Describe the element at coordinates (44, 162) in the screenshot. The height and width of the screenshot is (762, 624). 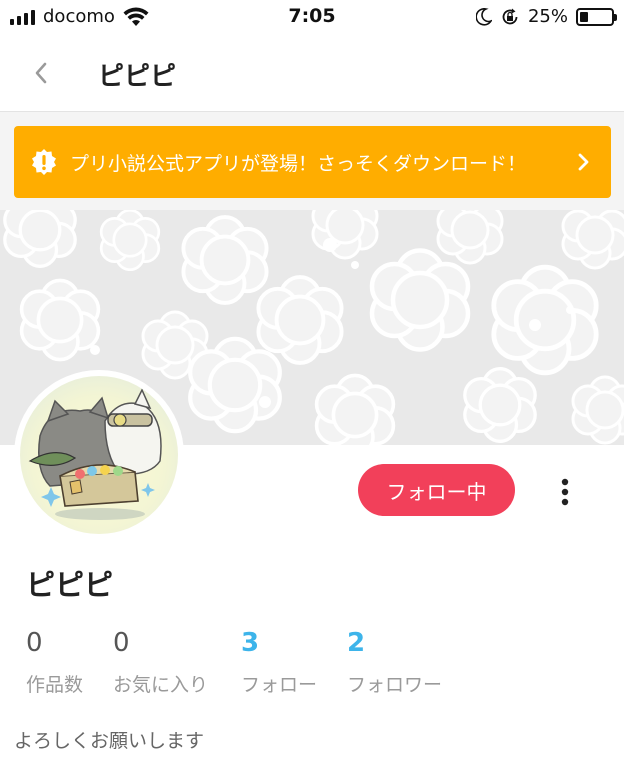
I see `alert-icon` at that location.